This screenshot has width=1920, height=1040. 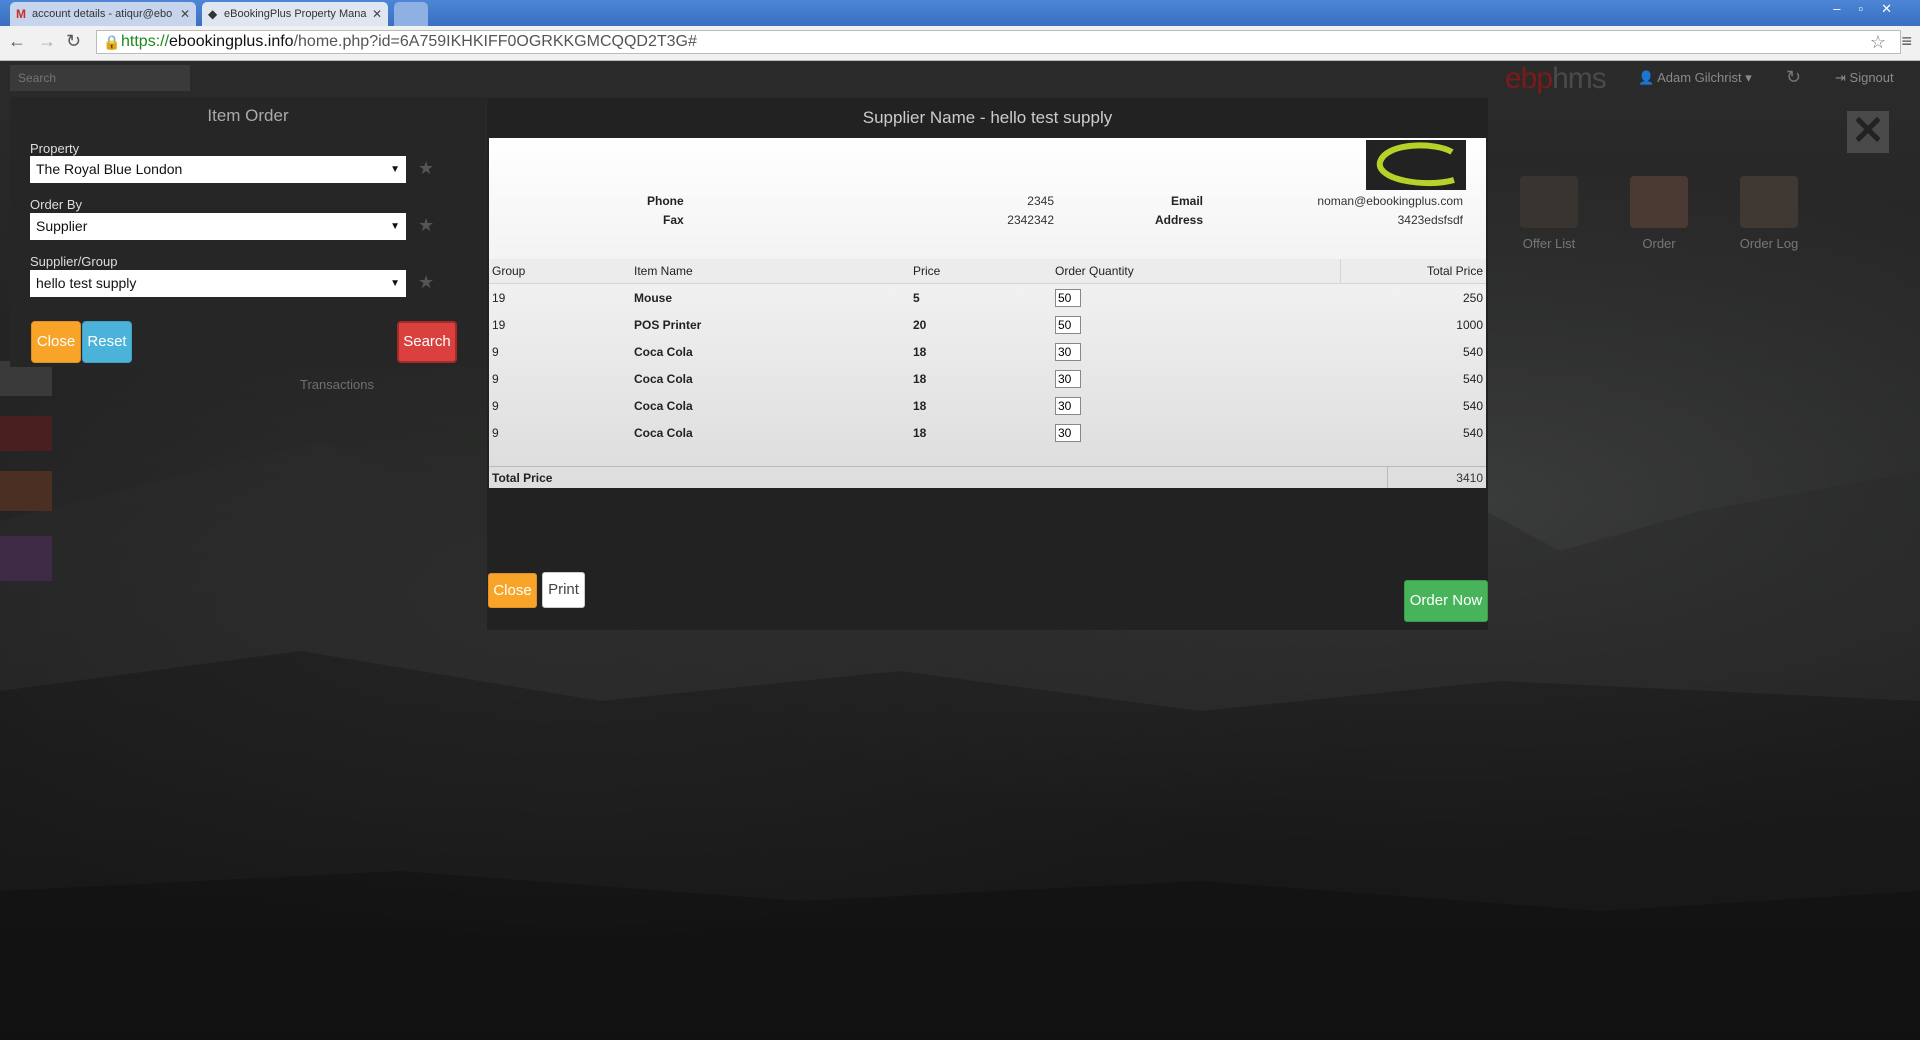 I want to click on reset-button: Reset, so click(x=107, y=342).